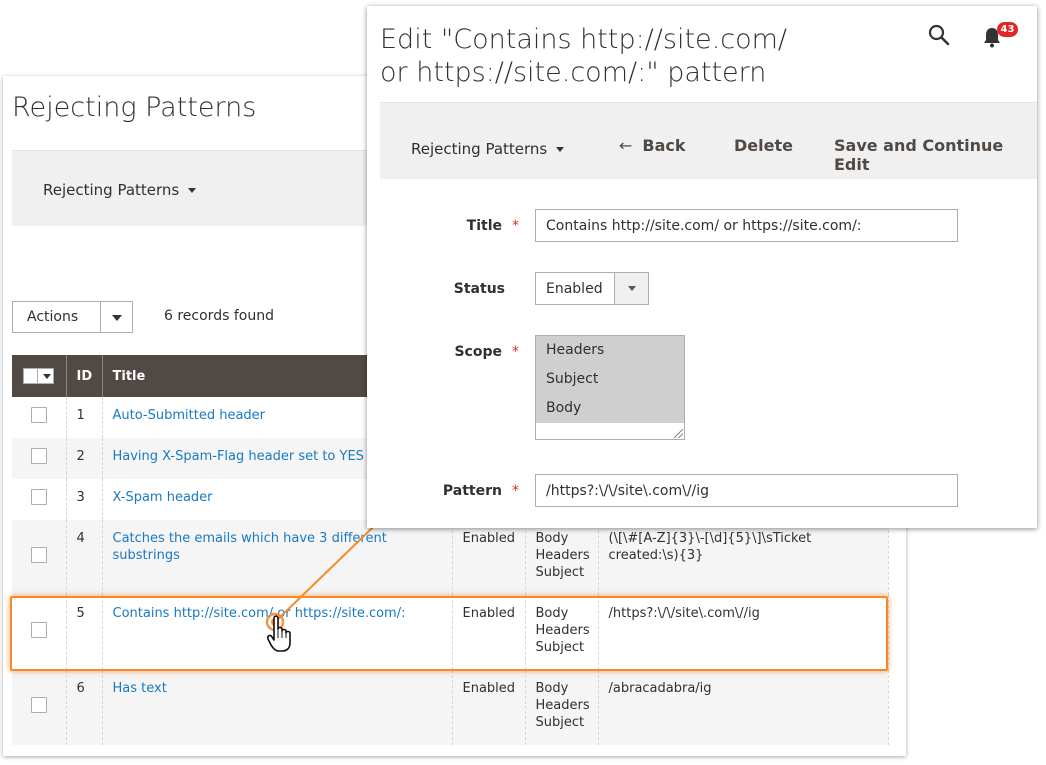 The width and height of the screenshot is (1046, 765). What do you see at coordinates (84, 376) in the screenshot?
I see `column-header-id: ID` at bounding box center [84, 376].